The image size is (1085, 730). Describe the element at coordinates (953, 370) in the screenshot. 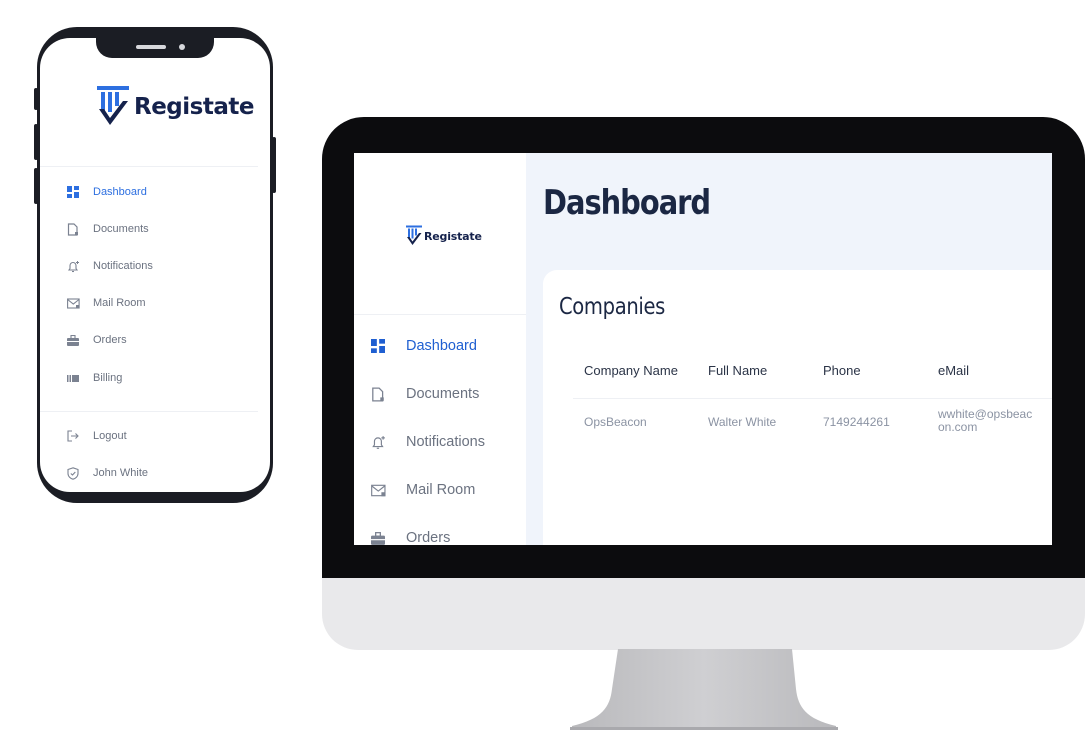

I see `column-header: eMail` at that location.